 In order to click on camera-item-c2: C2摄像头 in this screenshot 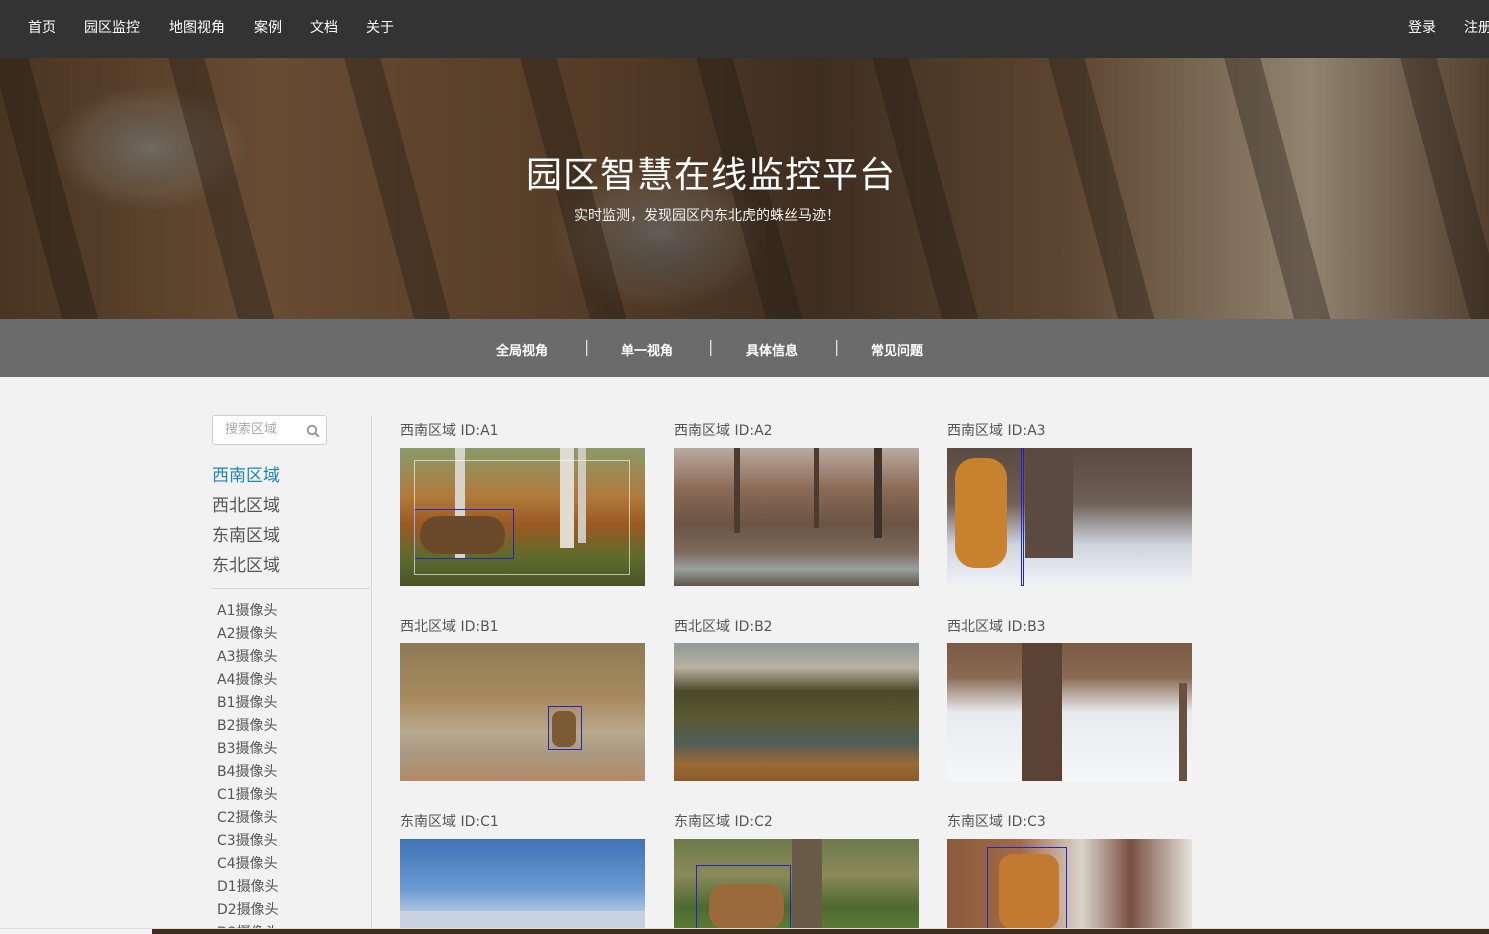, I will do `click(247, 817)`.